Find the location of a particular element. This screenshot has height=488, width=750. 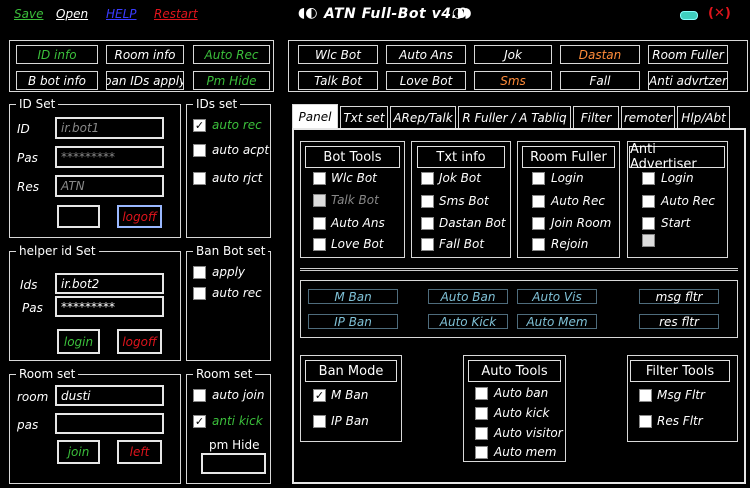

at-mem-checkbox is located at coordinates (481, 452).